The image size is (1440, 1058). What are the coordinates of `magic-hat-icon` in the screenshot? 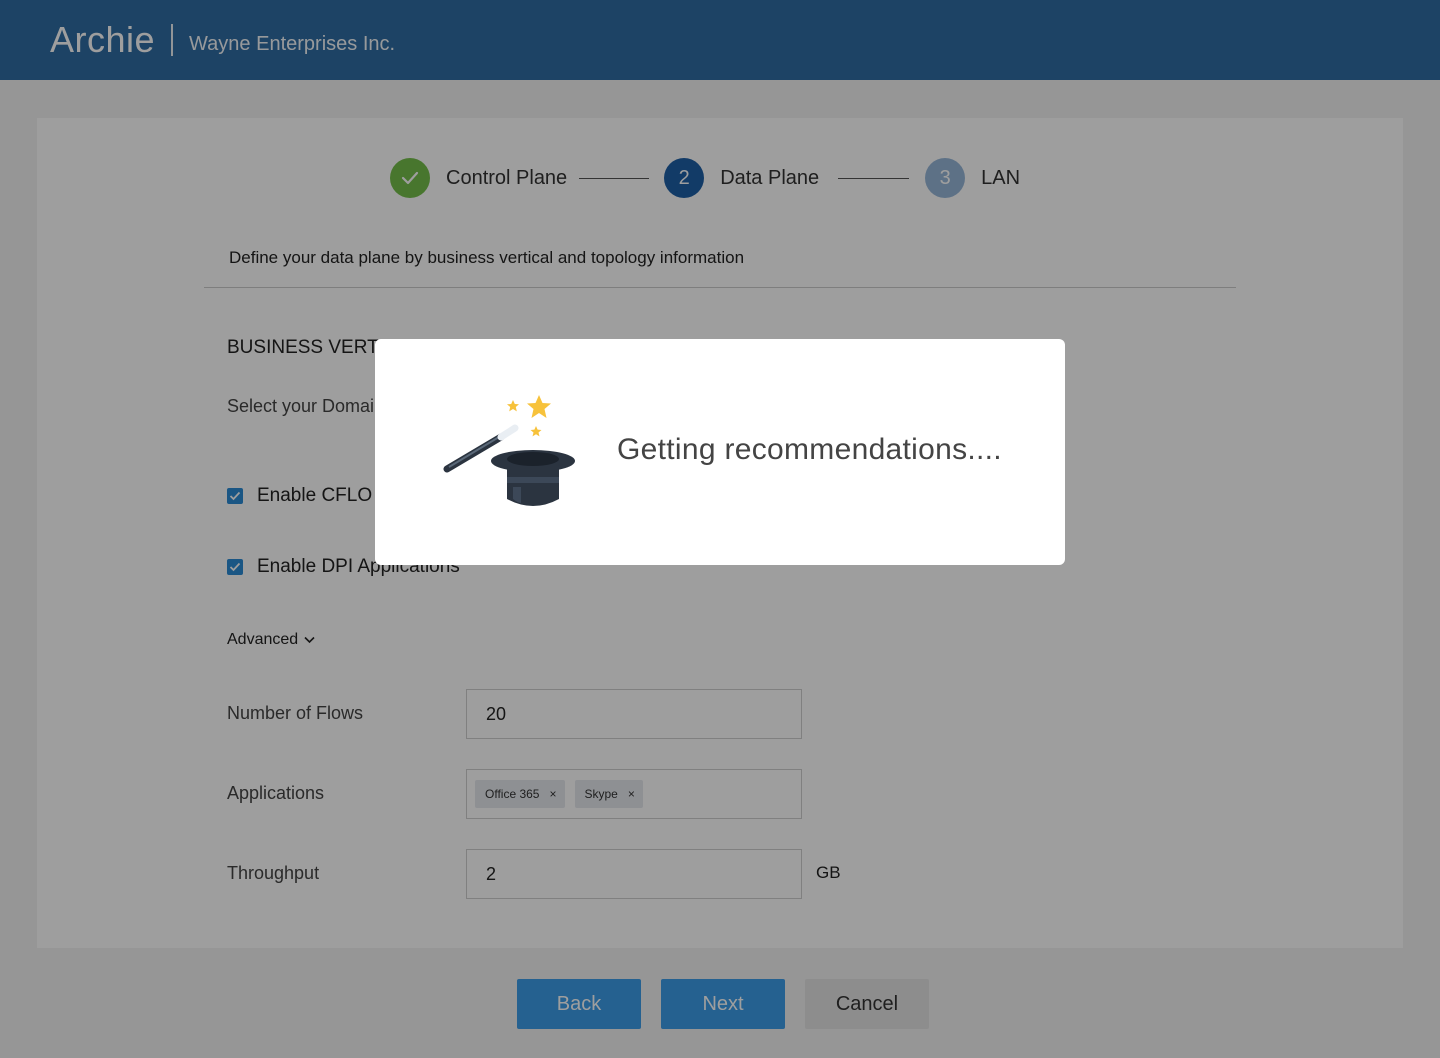 It's located at (509, 450).